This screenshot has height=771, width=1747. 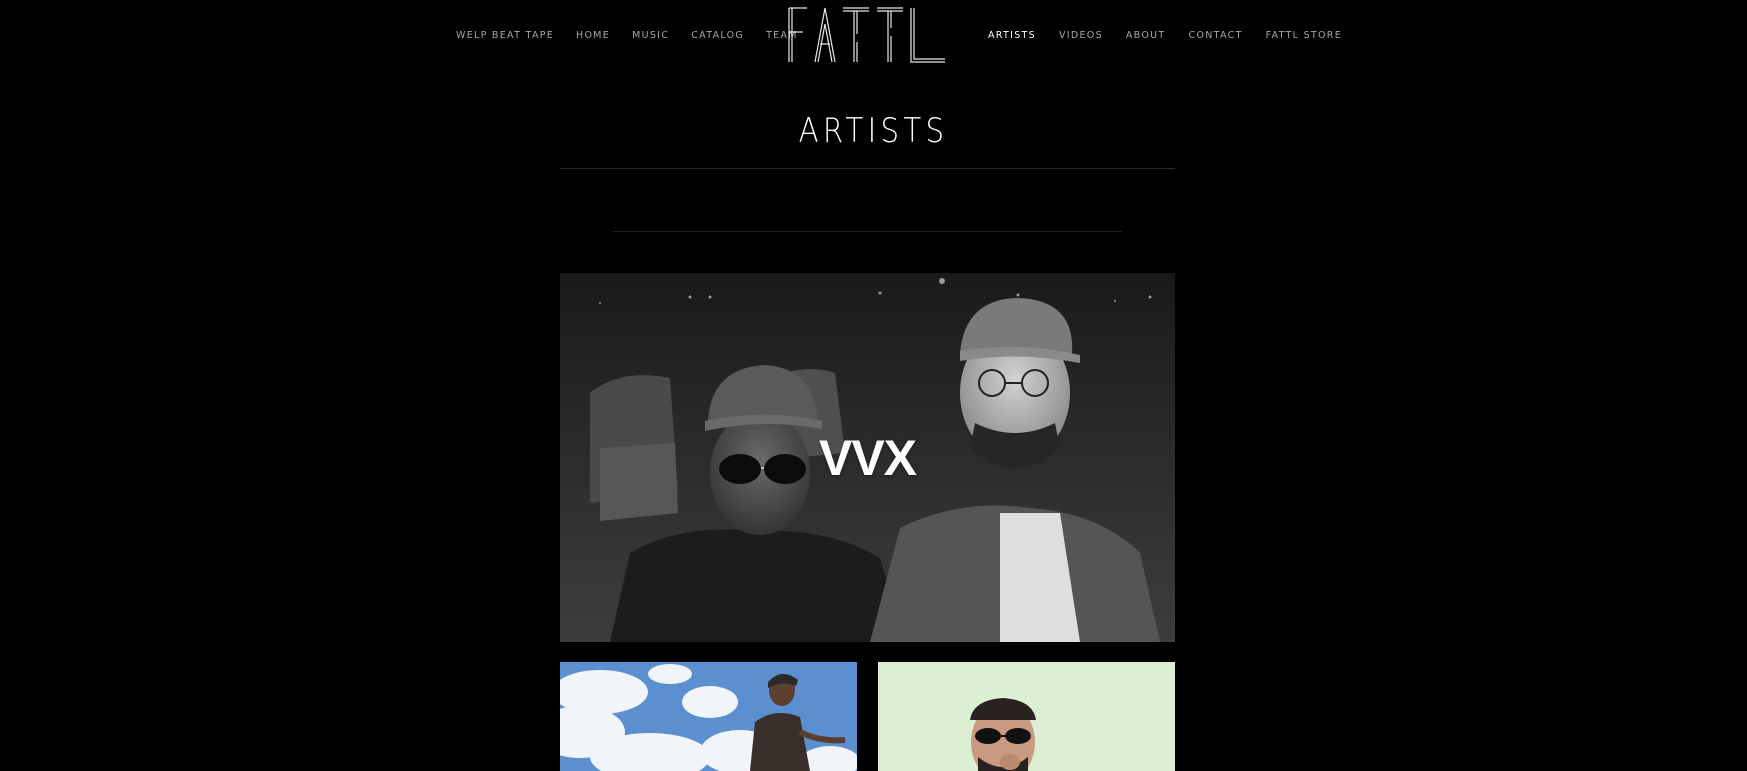 I want to click on nav-about: ABOUT, so click(x=1146, y=35).